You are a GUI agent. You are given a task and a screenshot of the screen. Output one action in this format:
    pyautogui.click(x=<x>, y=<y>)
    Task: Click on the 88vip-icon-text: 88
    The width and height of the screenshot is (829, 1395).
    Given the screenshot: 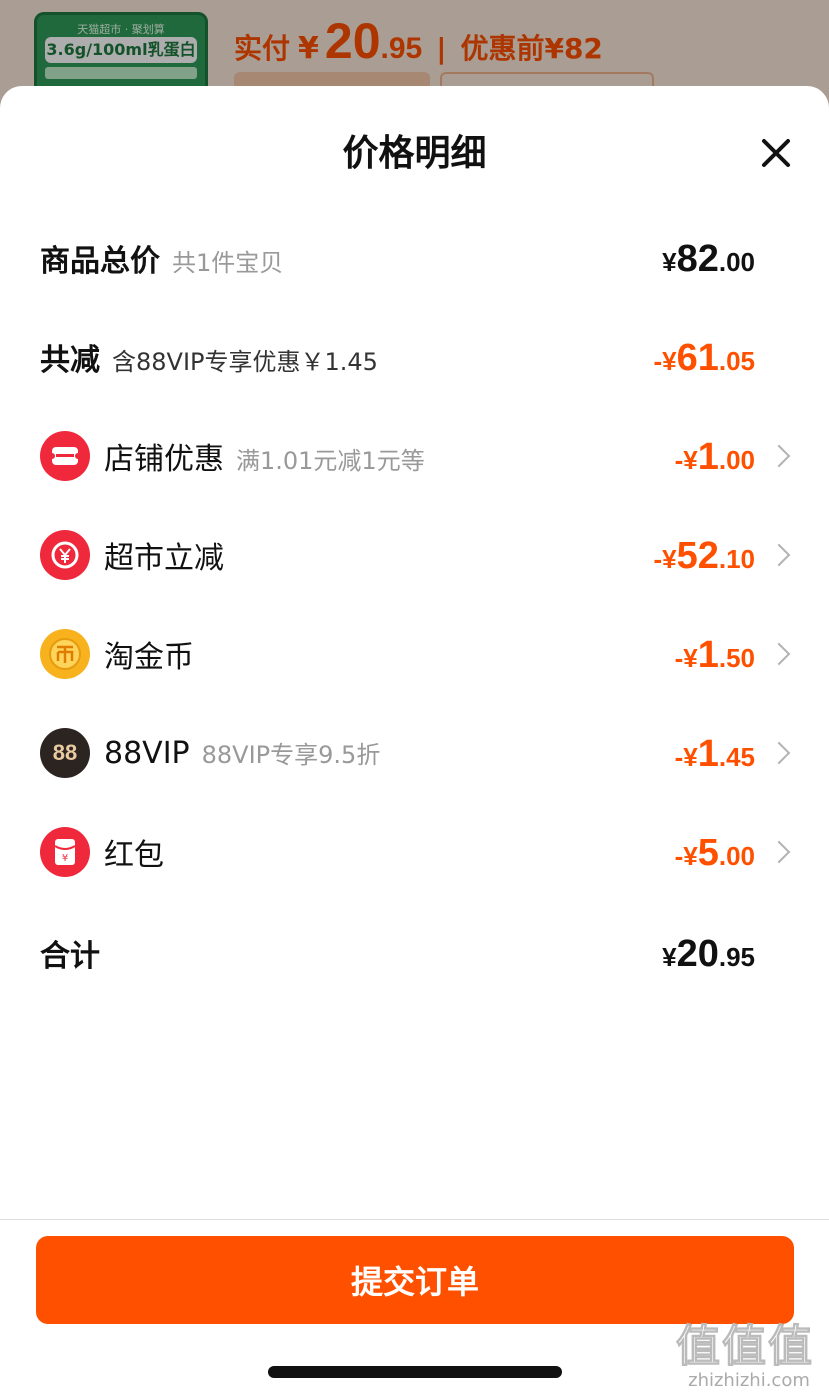 What is the action you would take?
    pyautogui.click(x=65, y=752)
    